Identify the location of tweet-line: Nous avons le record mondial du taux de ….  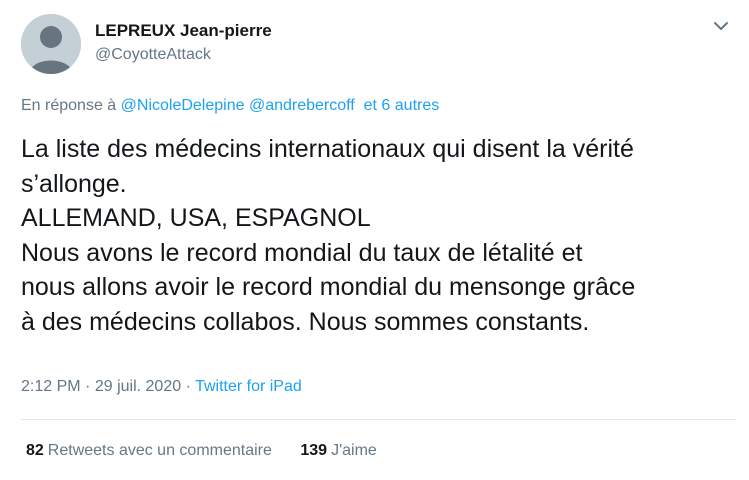
(302, 252).